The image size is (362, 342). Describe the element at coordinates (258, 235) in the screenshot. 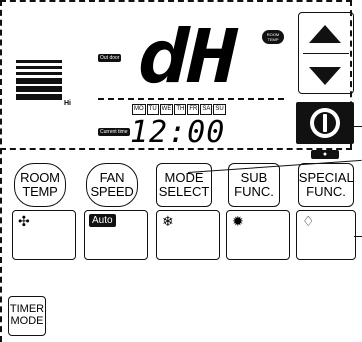

I see `mode-heat: ✹` at that location.